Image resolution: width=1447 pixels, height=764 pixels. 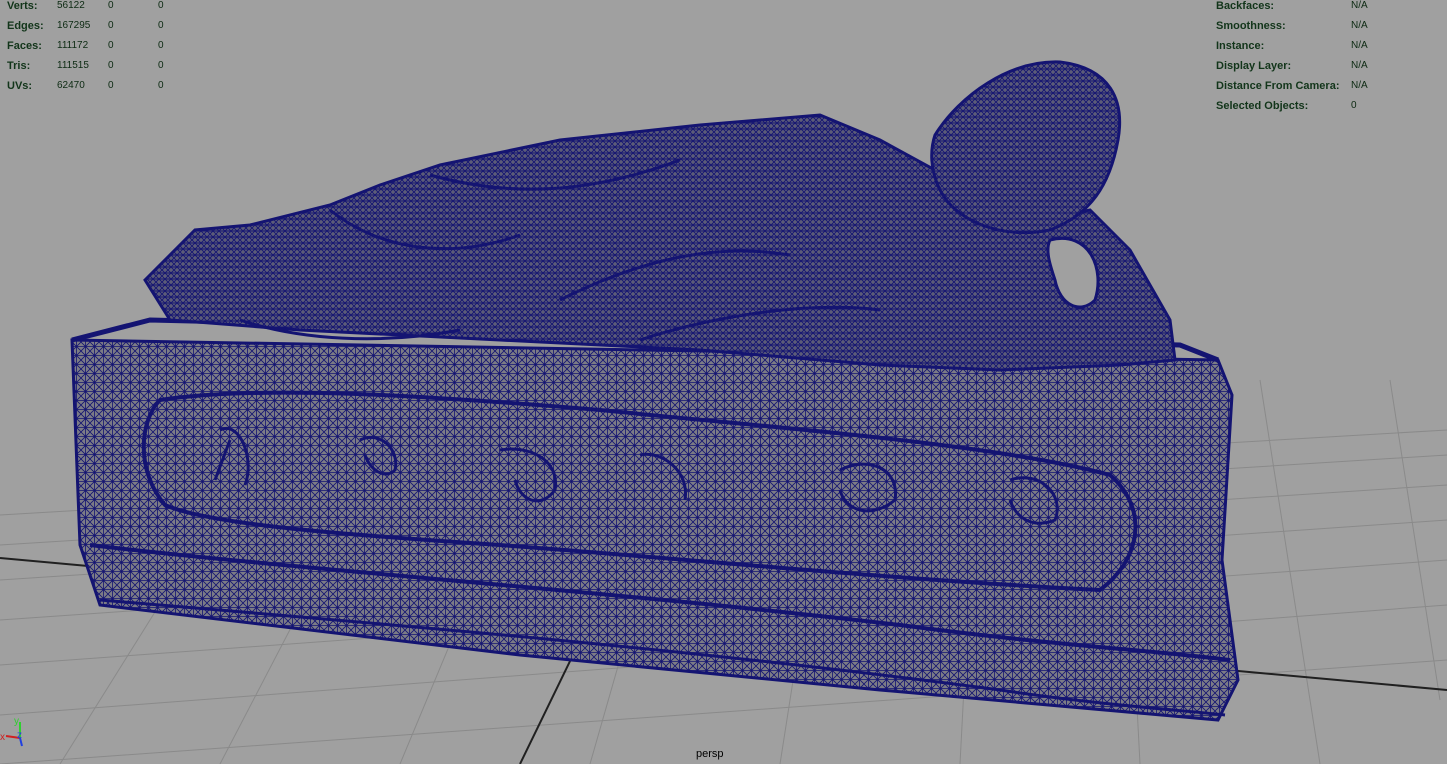 What do you see at coordinates (1245, 6) in the screenshot?
I see `hud-label: Backfaces:` at bounding box center [1245, 6].